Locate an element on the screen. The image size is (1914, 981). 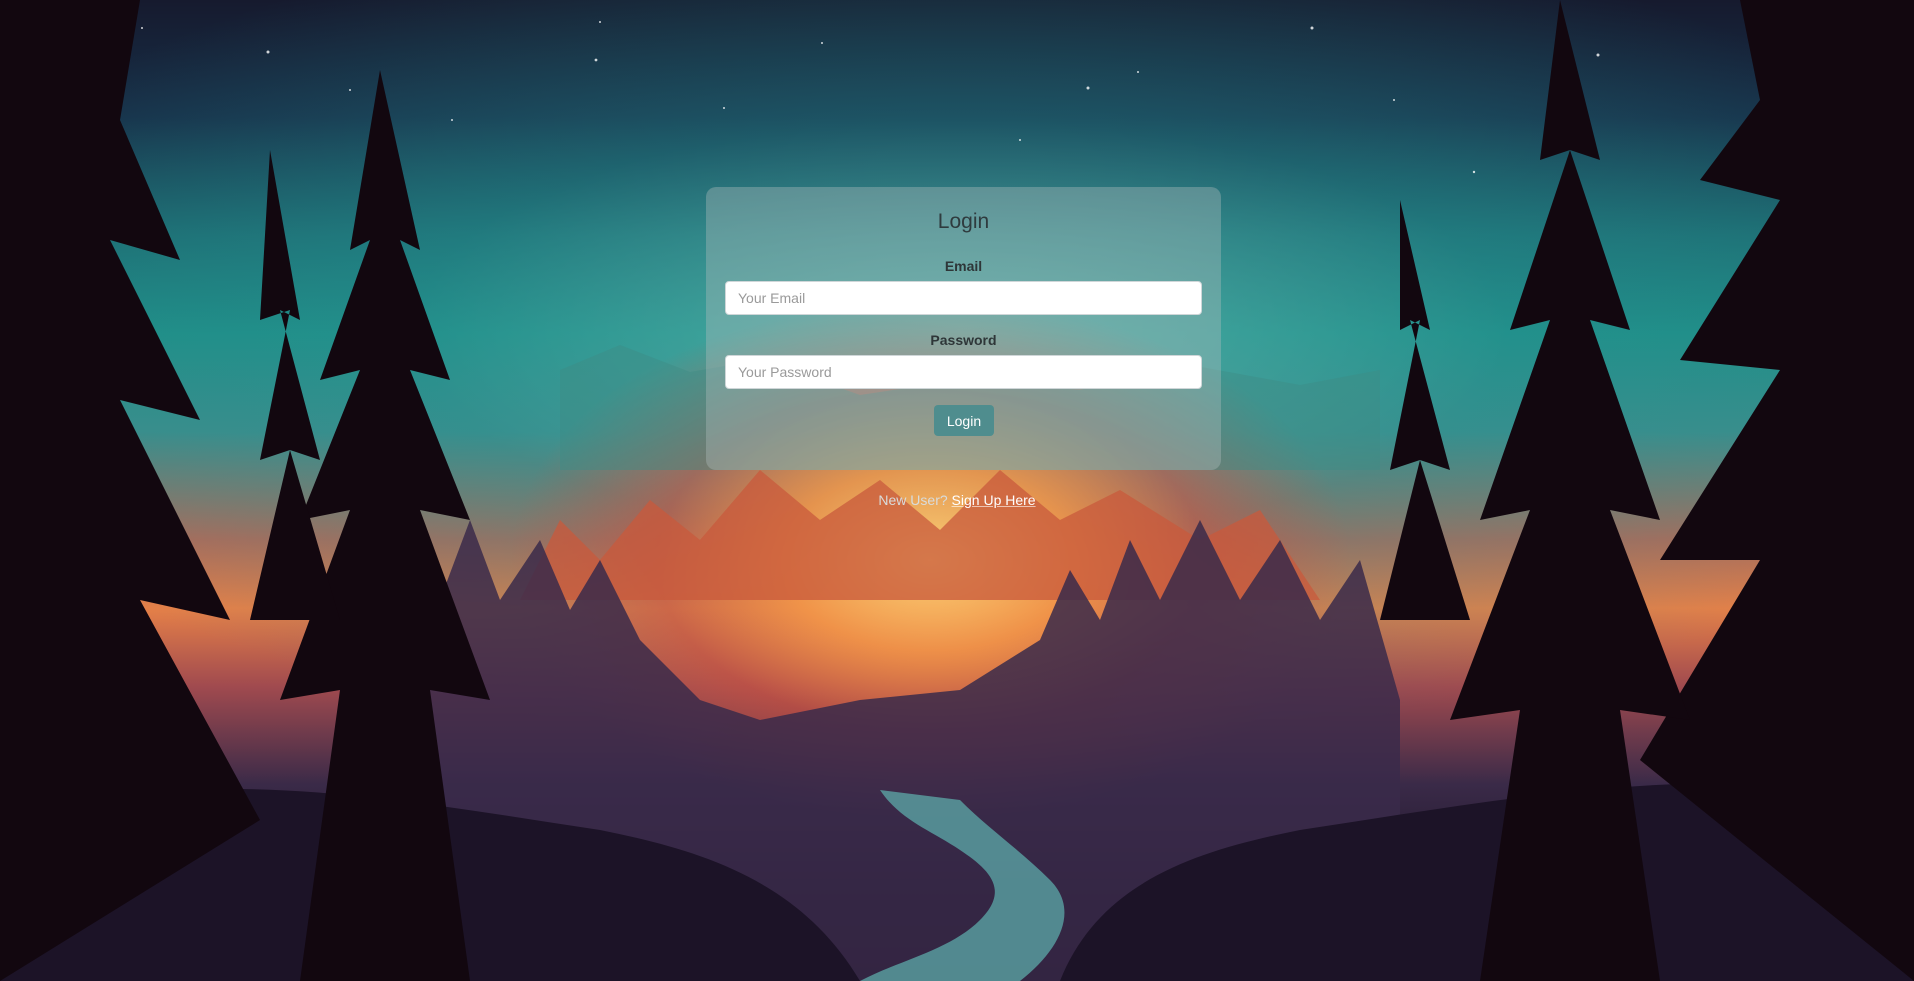
password-input is located at coordinates (963, 372).